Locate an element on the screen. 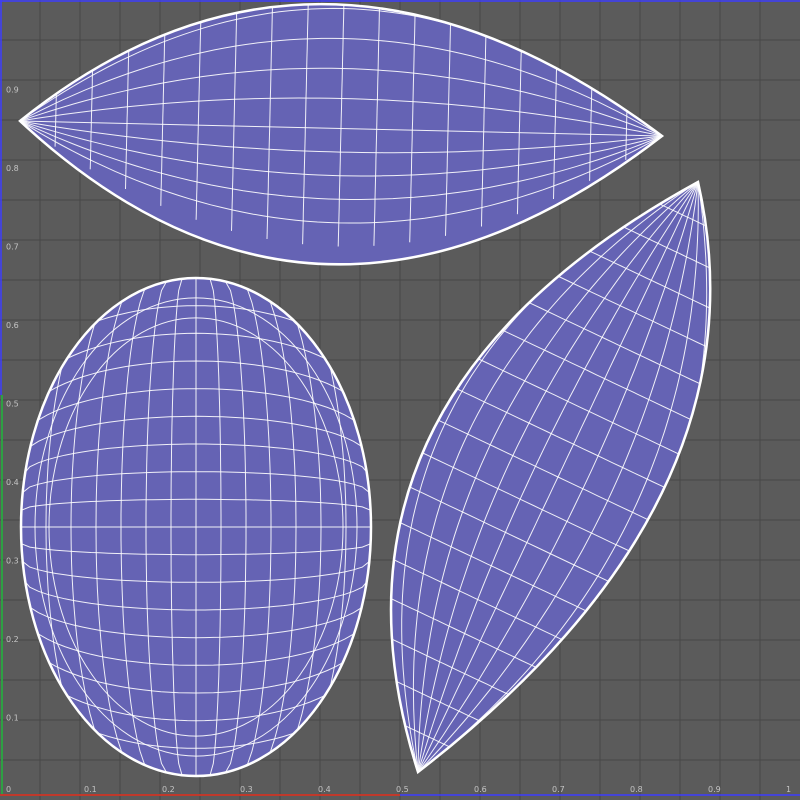  u-tick-label: 0.2 is located at coordinates (168, 789).